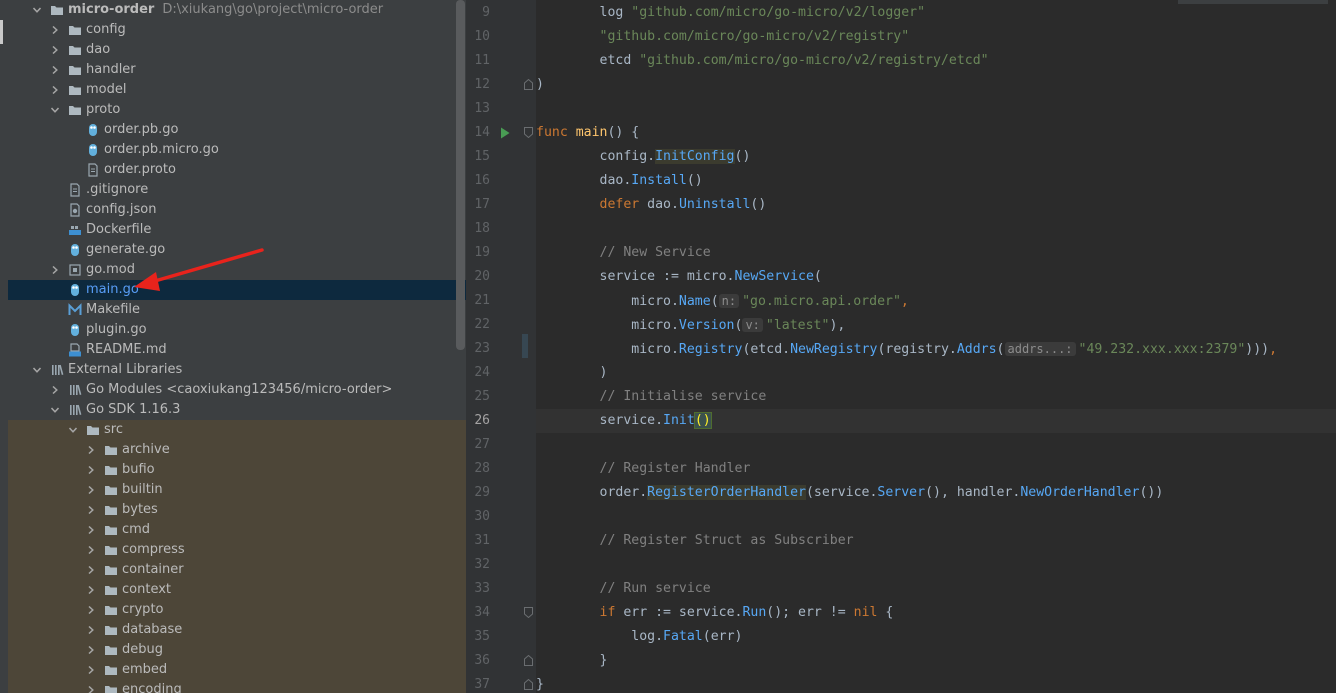  Describe the element at coordinates (233, 310) in the screenshot. I see `tree-row-makefile: Makefile` at that location.